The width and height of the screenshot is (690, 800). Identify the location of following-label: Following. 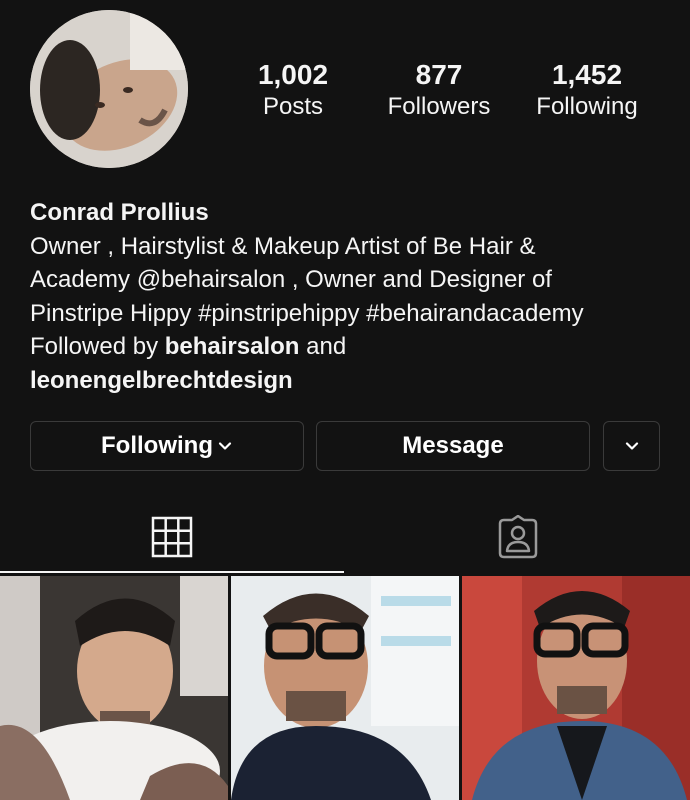
(587, 106).